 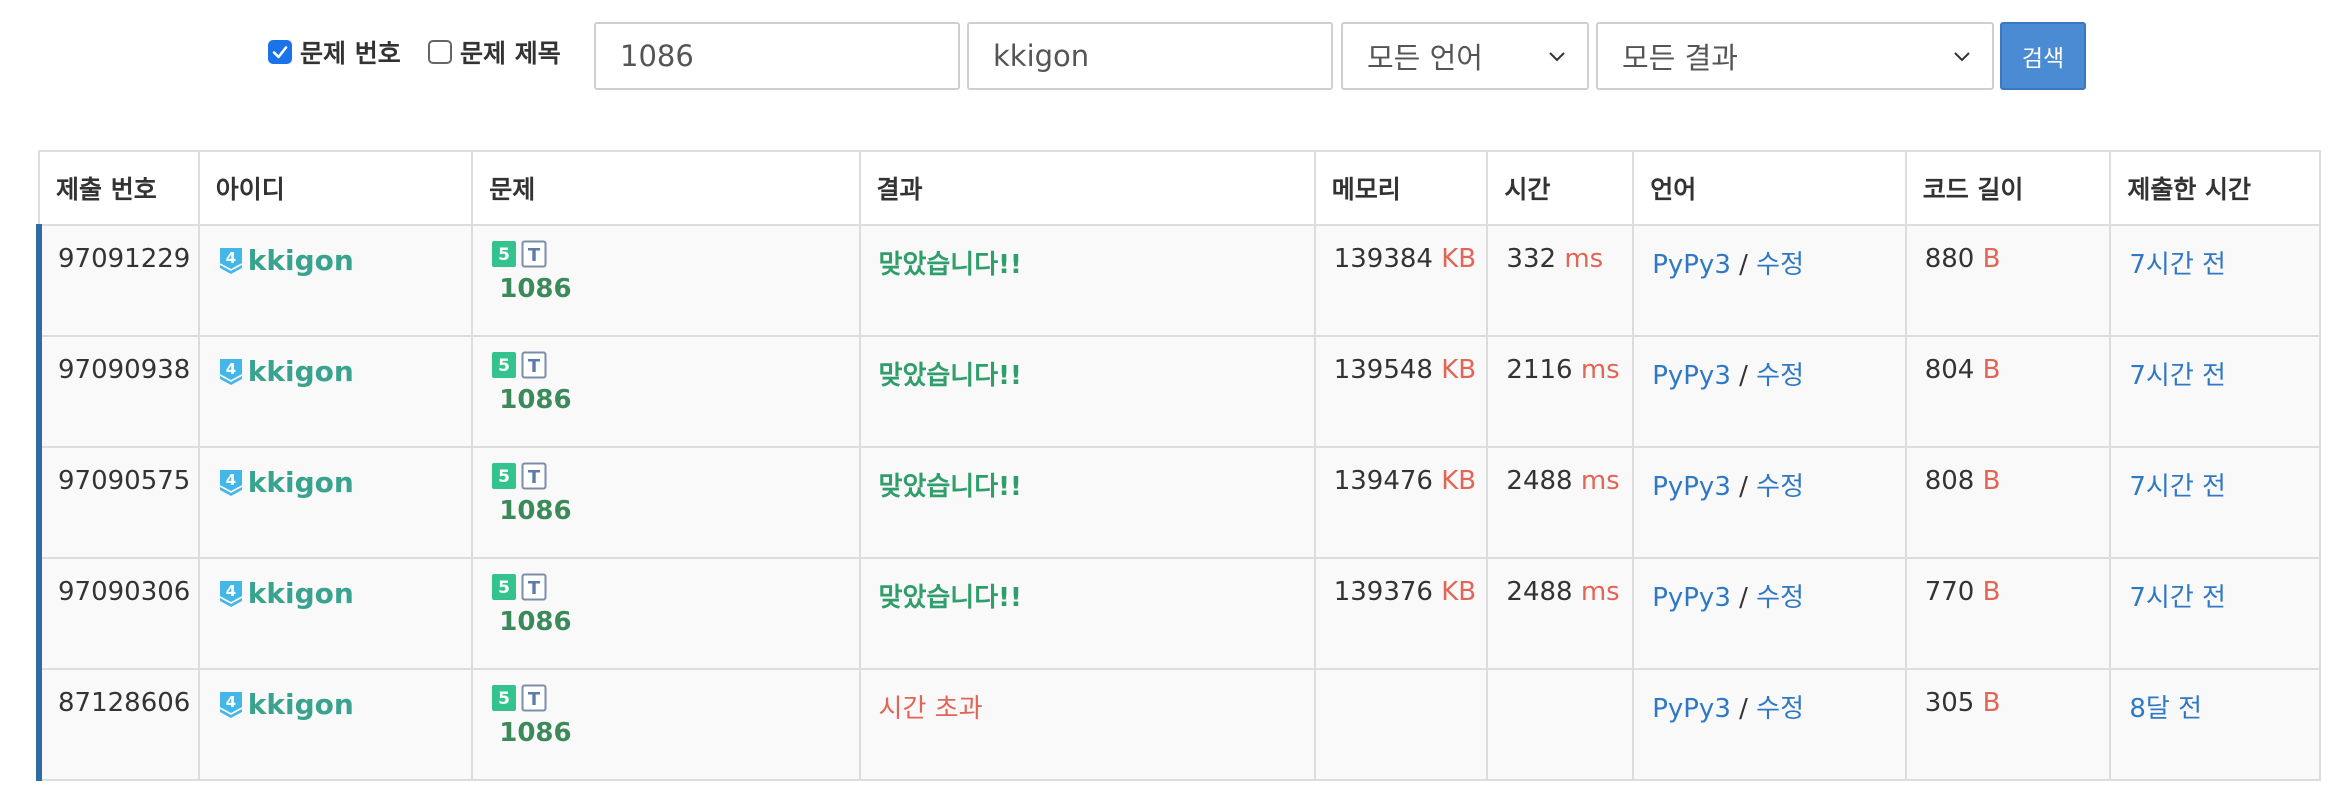 I want to click on problem-title-checkbox: 문제 제목, so click(x=494, y=52).